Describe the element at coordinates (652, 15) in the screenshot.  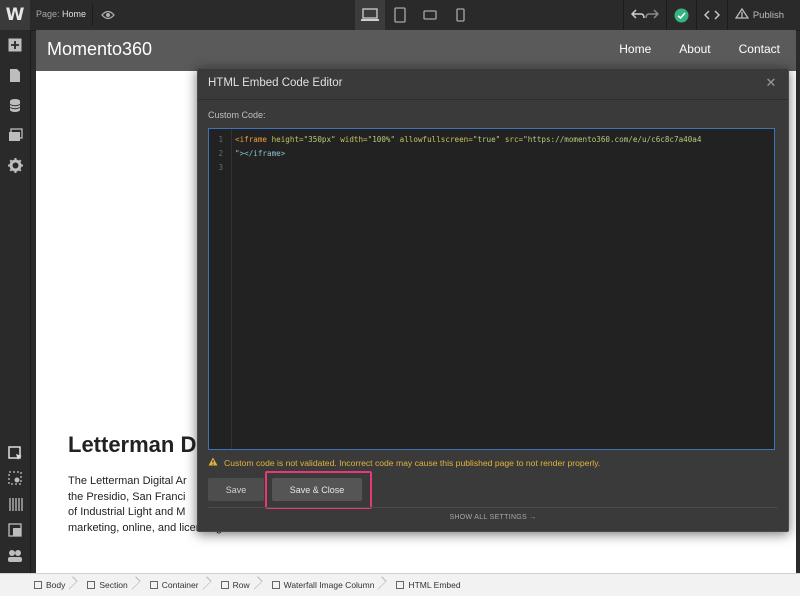
I see `redo-icon` at that location.